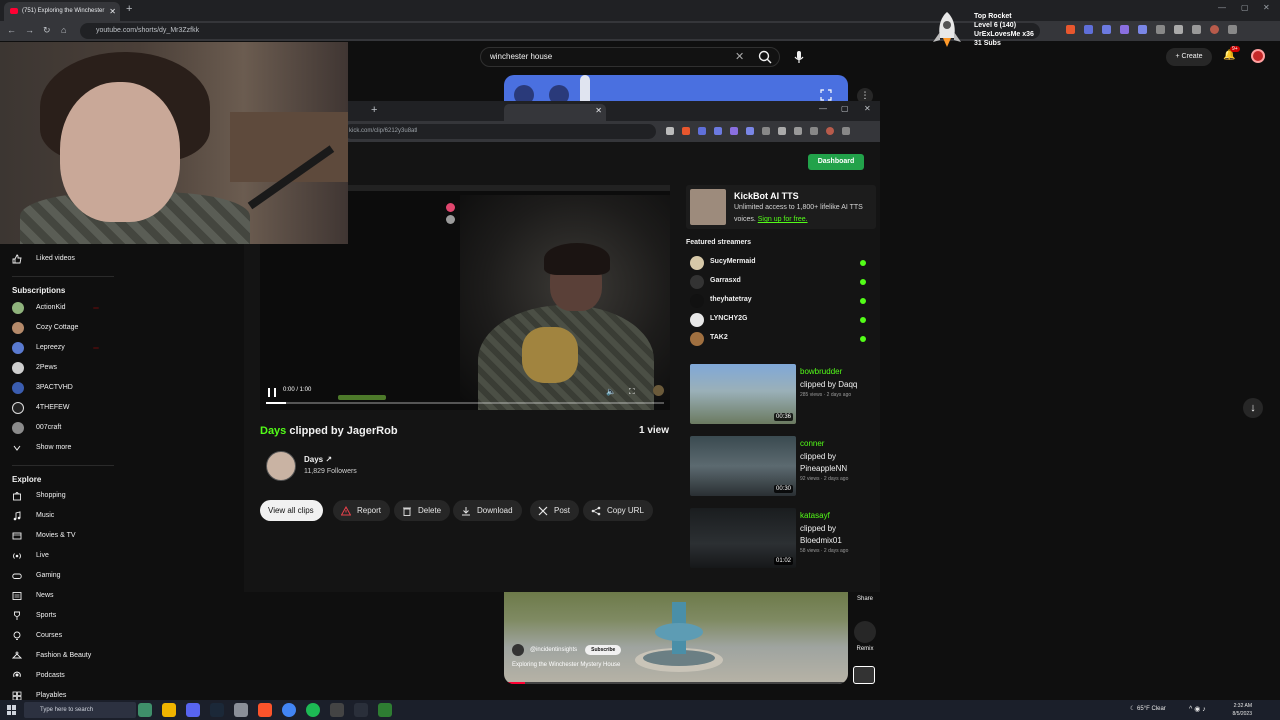 Image resolution: width=1280 pixels, height=720 pixels. What do you see at coordinates (273, 431) in the screenshot?
I see `clip-title-channel: Days` at bounding box center [273, 431].